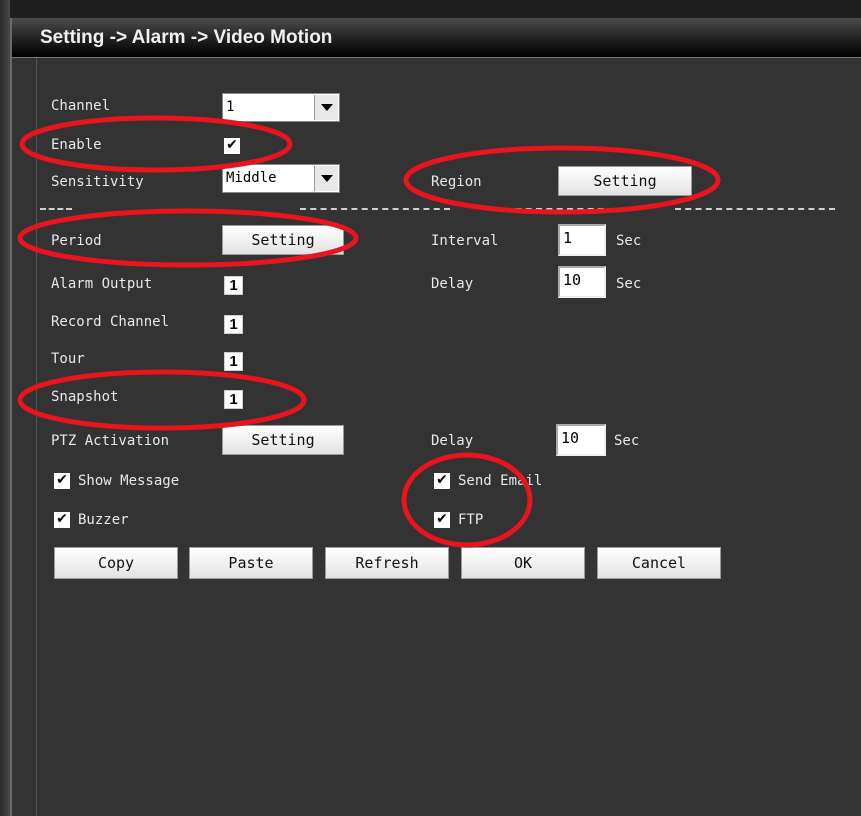 This screenshot has width=861, height=816. What do you see at coordinates (581, 440) in the screenshot?
I see `ptz-delay-input: 10` at bounding box center [581, 440].